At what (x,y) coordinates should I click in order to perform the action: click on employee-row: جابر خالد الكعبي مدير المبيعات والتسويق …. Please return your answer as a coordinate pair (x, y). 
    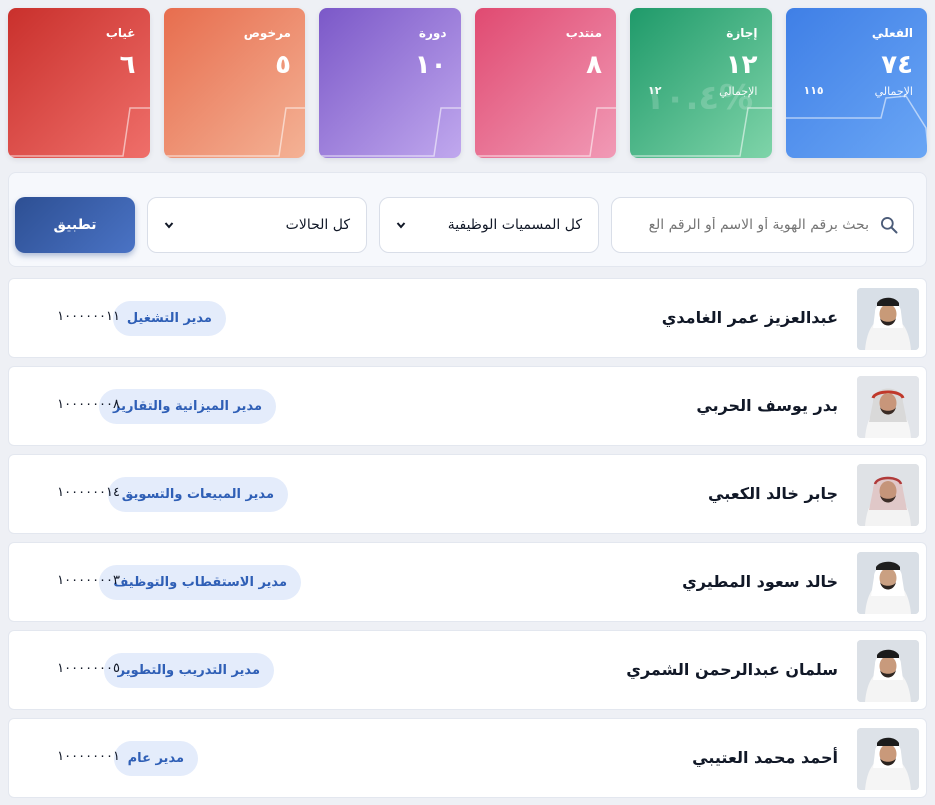
    Looking at the image, I should click on (467, 494).